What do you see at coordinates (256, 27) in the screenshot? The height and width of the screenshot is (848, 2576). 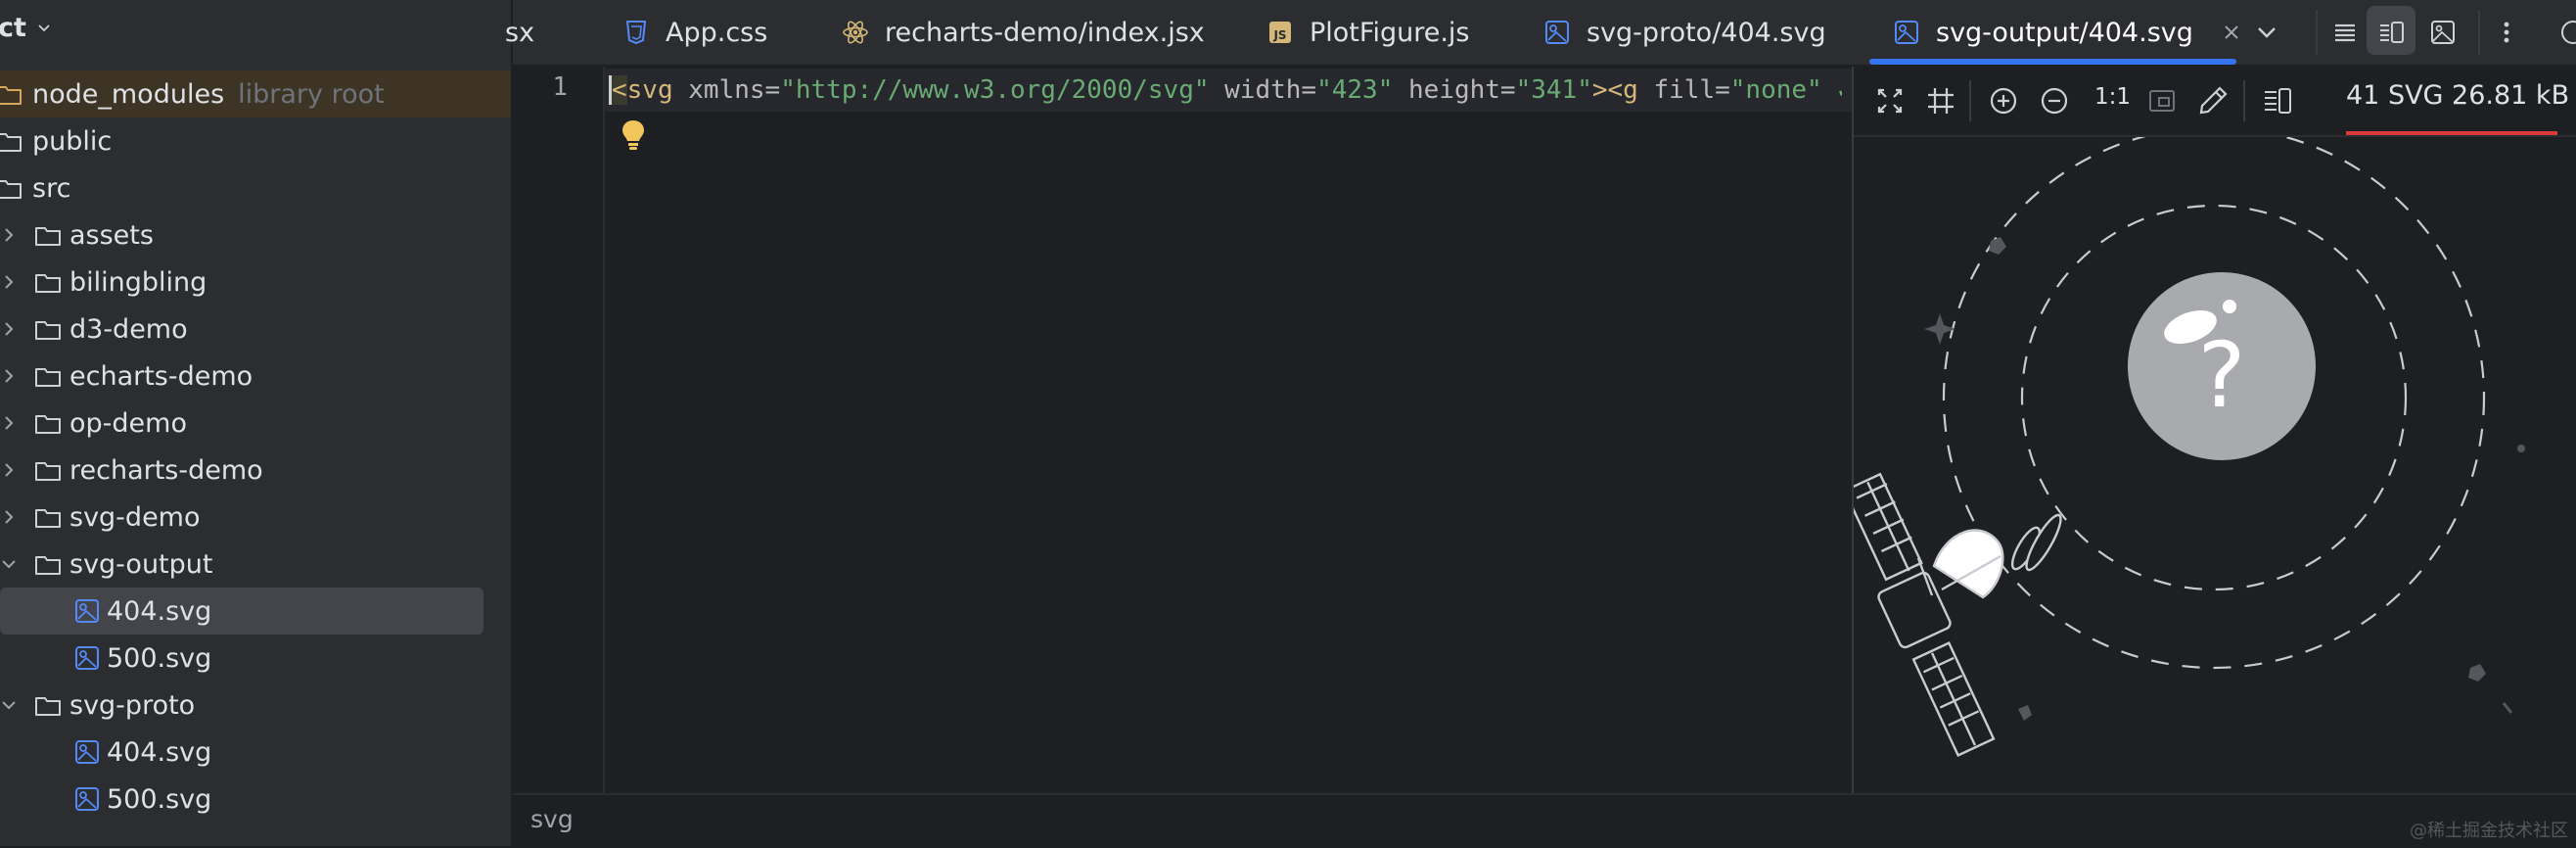 I see `project-header: ct` at bounding box center [256, 27].